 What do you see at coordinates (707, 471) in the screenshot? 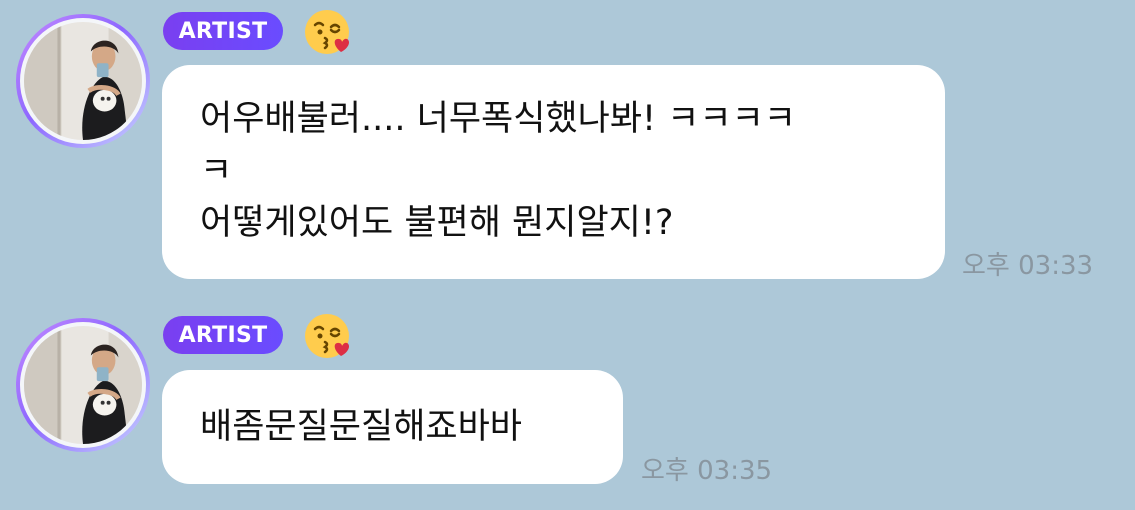
I see `message-time: 오후 03:35` at bounding box center [707, 471].